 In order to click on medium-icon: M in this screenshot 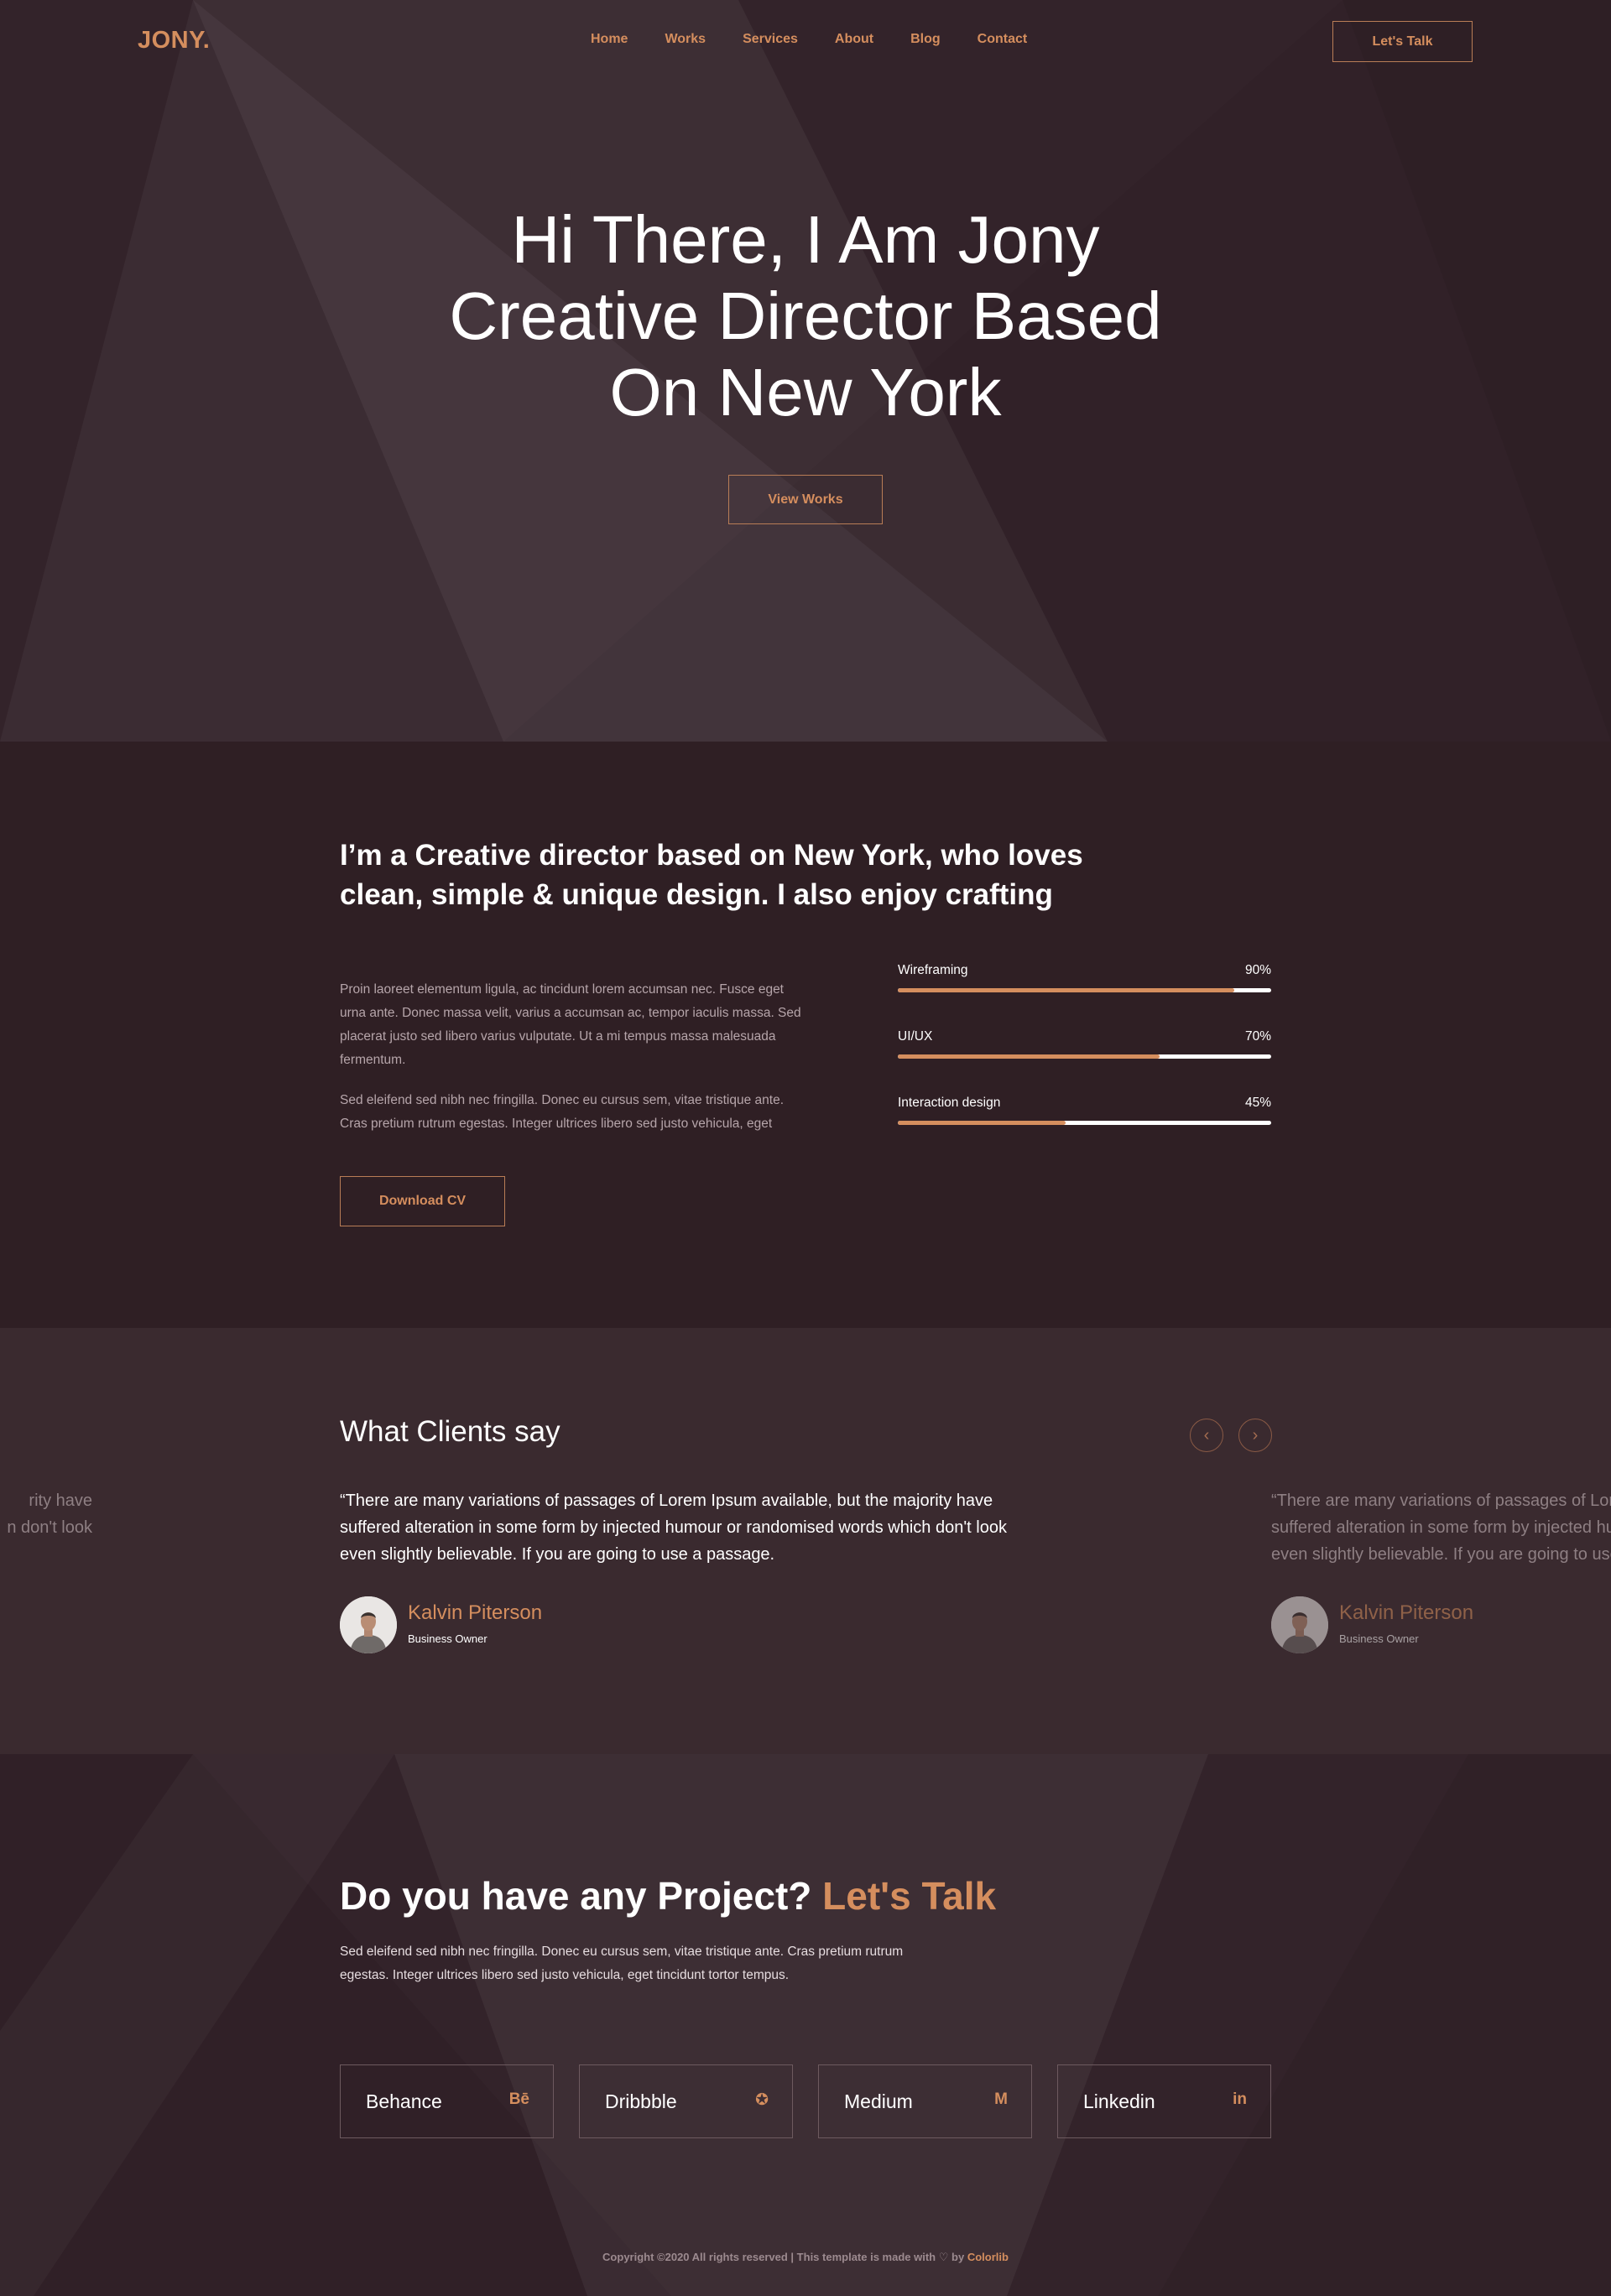, I will do `click(1001, 2099)`.